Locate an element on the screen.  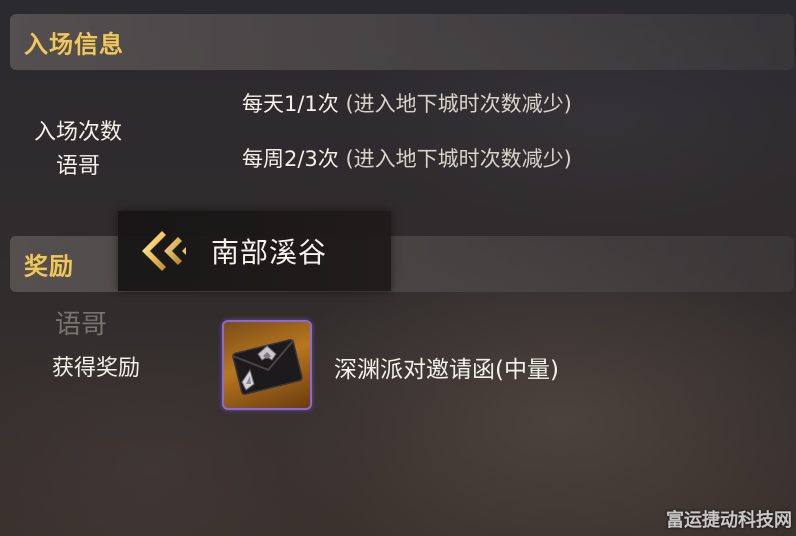
dungeon-banner: 南部溪谷 is located at coordinates (254, 251).